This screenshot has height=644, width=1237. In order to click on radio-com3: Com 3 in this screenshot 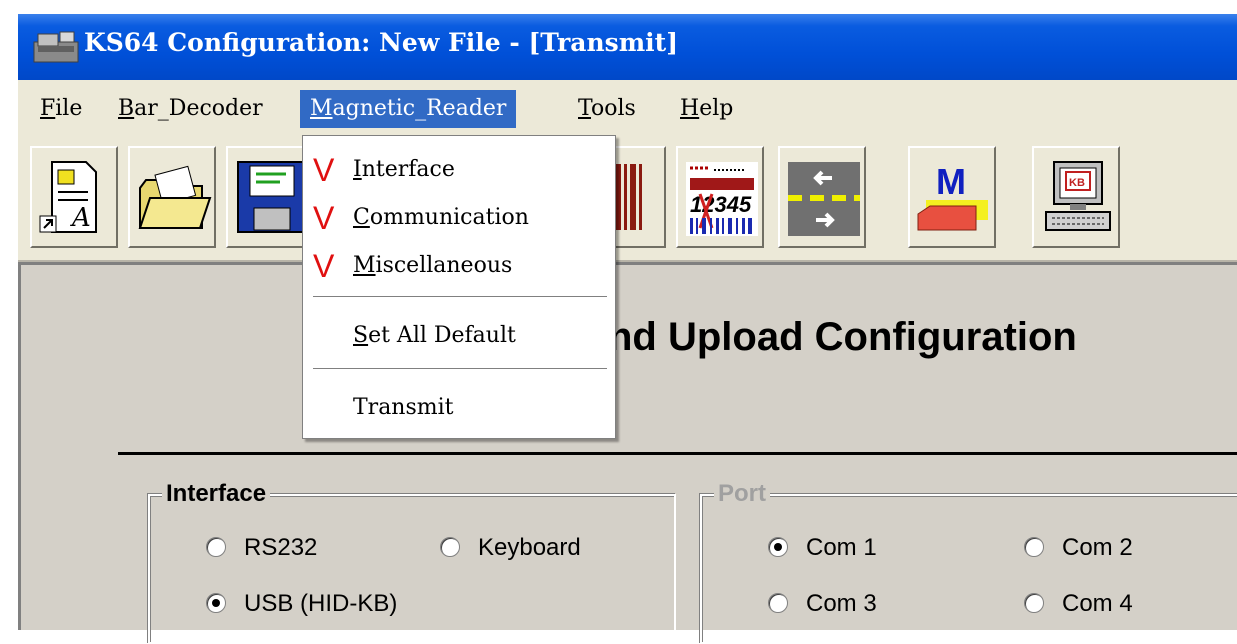, I will do `click(822, 604)`.